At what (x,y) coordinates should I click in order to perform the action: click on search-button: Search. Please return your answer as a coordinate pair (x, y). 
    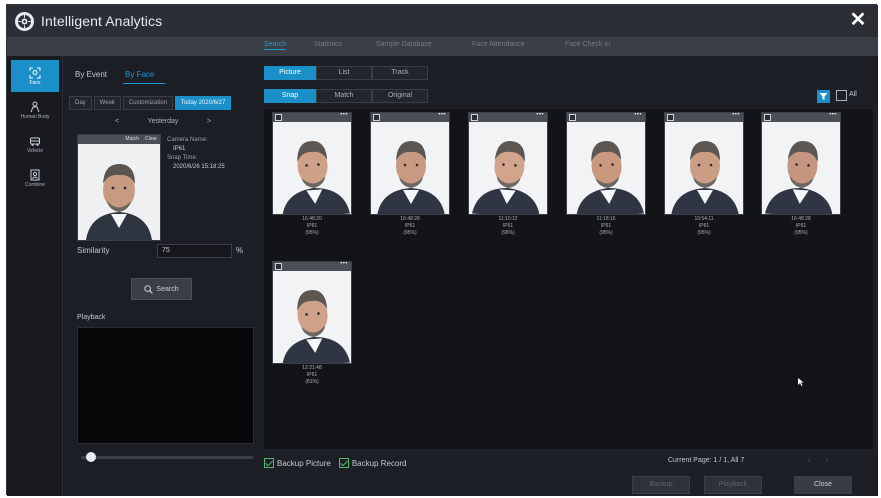
    Looking at the image, I should click on (161, 289).